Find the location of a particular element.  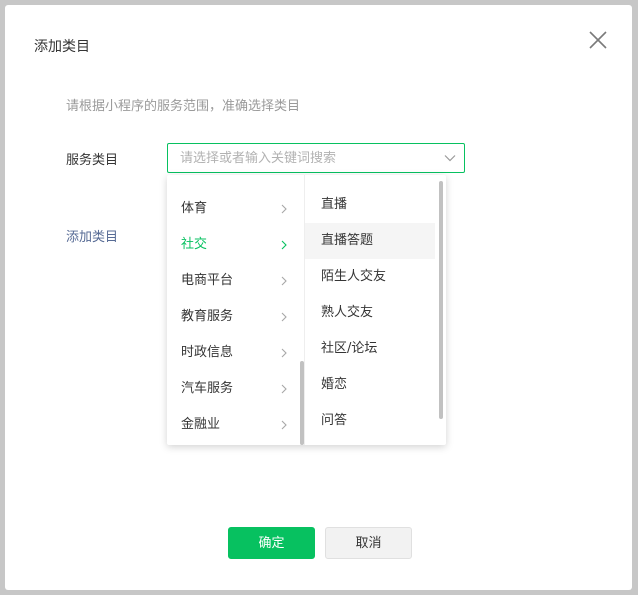

level2-scrollbar is located at coordinates (441, 300).